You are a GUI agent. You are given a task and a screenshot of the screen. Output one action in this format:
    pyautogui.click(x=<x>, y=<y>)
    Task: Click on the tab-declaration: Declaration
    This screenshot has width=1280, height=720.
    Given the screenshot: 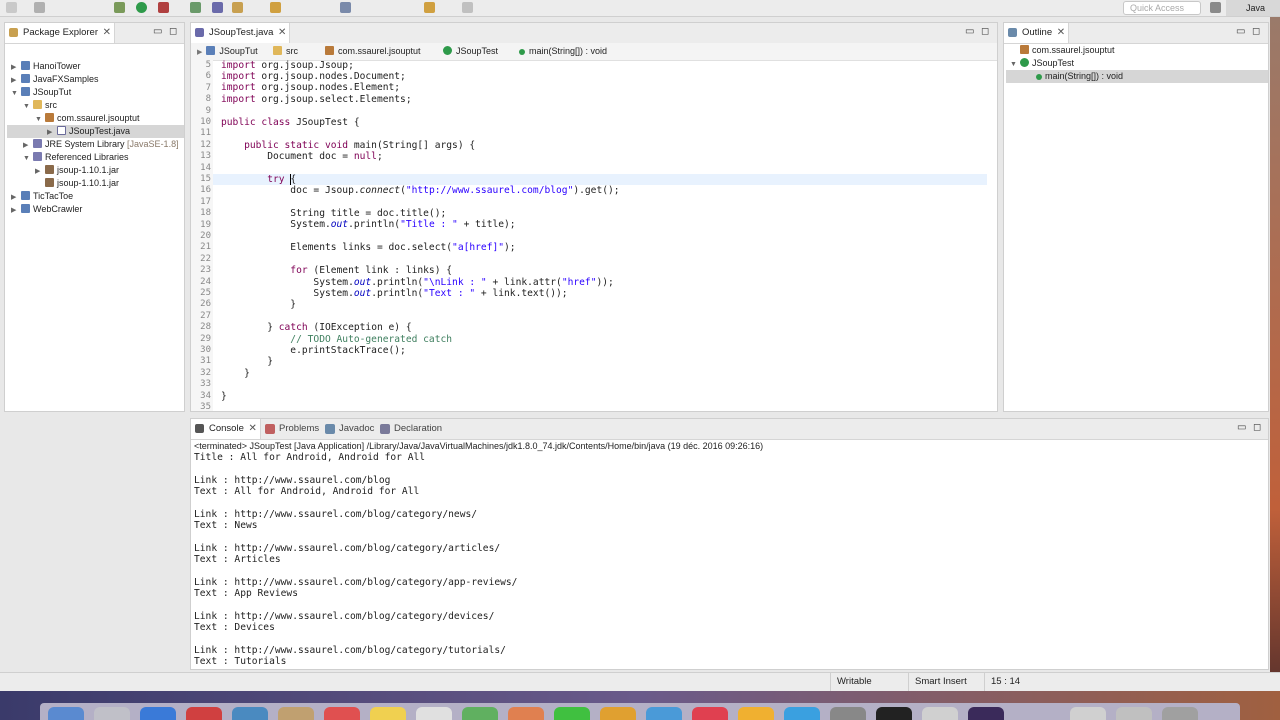 What is the action you would take?
    pyautogui.click(x=411, y=429)
    